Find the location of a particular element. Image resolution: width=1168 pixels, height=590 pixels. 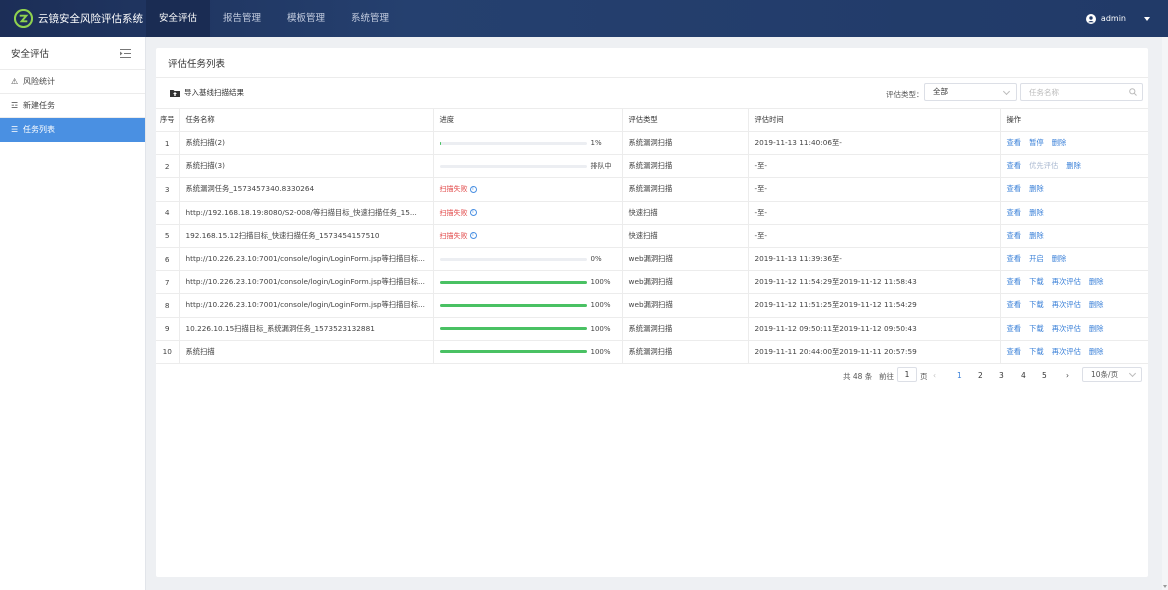

row-actions: 查看 下载 再次评估 删除 is located at coordinates (1074, 352).